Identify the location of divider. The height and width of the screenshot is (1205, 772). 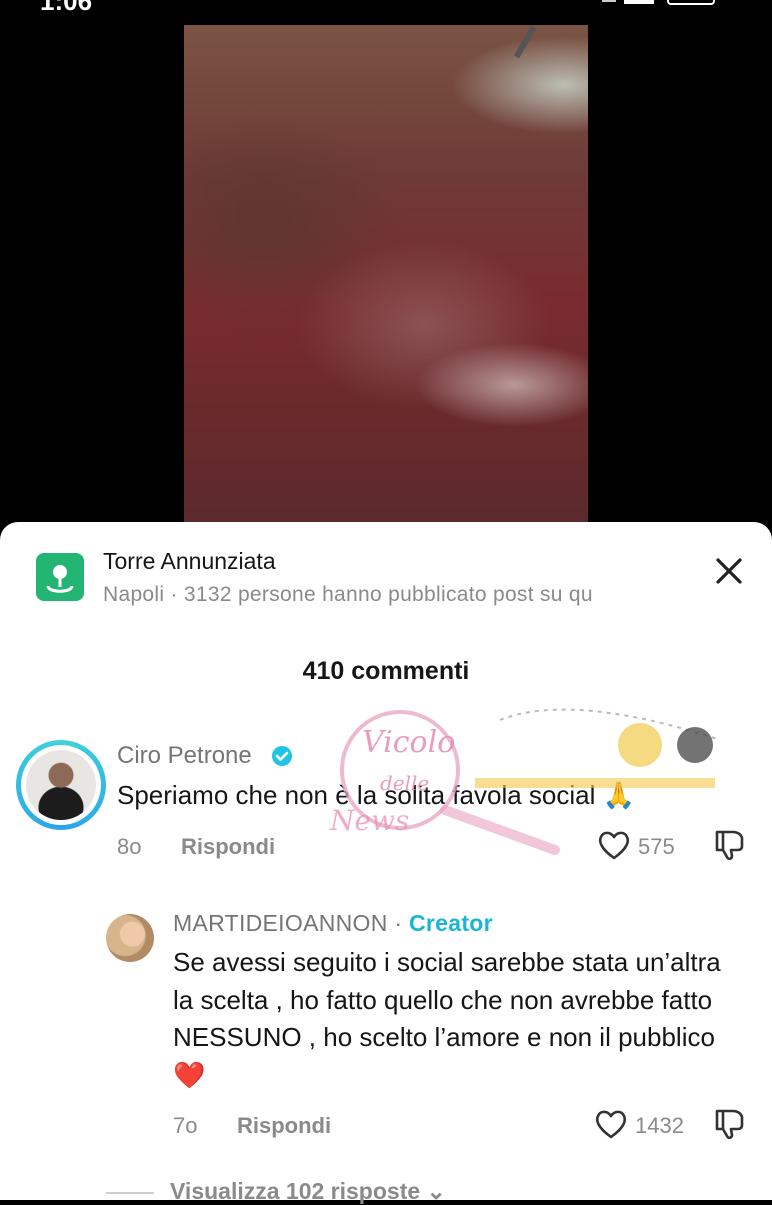
(130, 1193).